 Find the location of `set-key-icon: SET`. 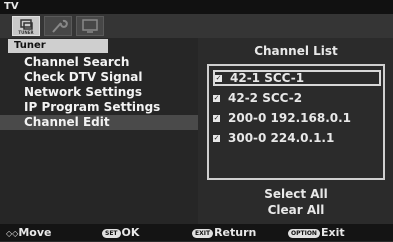

set-key-icon: SET is located at coordinates (111, 233).